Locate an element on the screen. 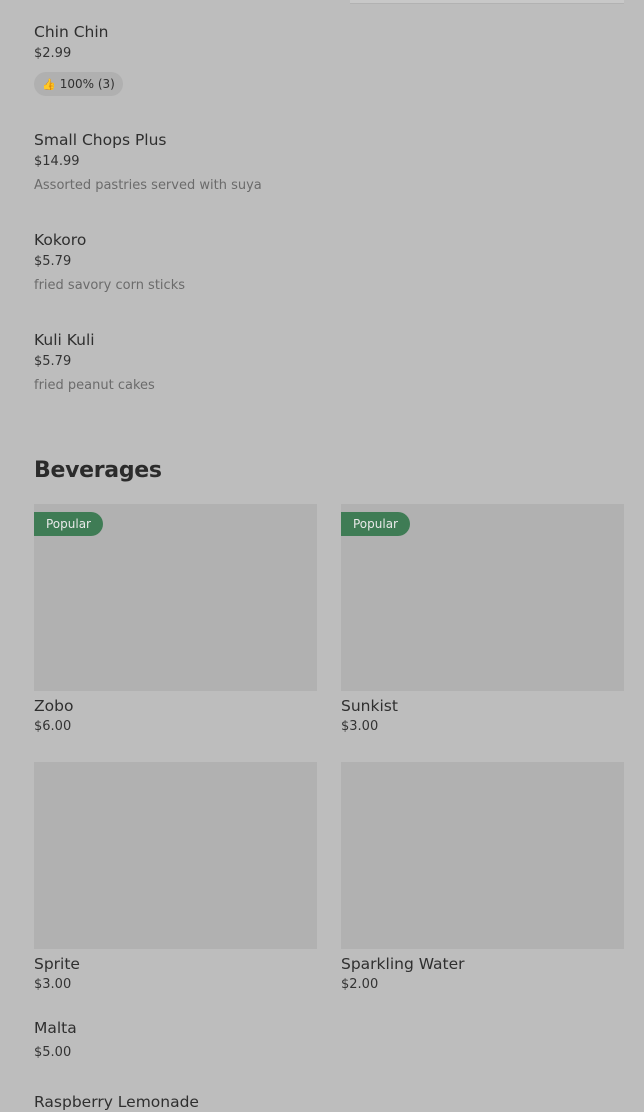 This screenshot has width=644, height=1112. item-price: $2.00 is located at coordinates (360, 984).